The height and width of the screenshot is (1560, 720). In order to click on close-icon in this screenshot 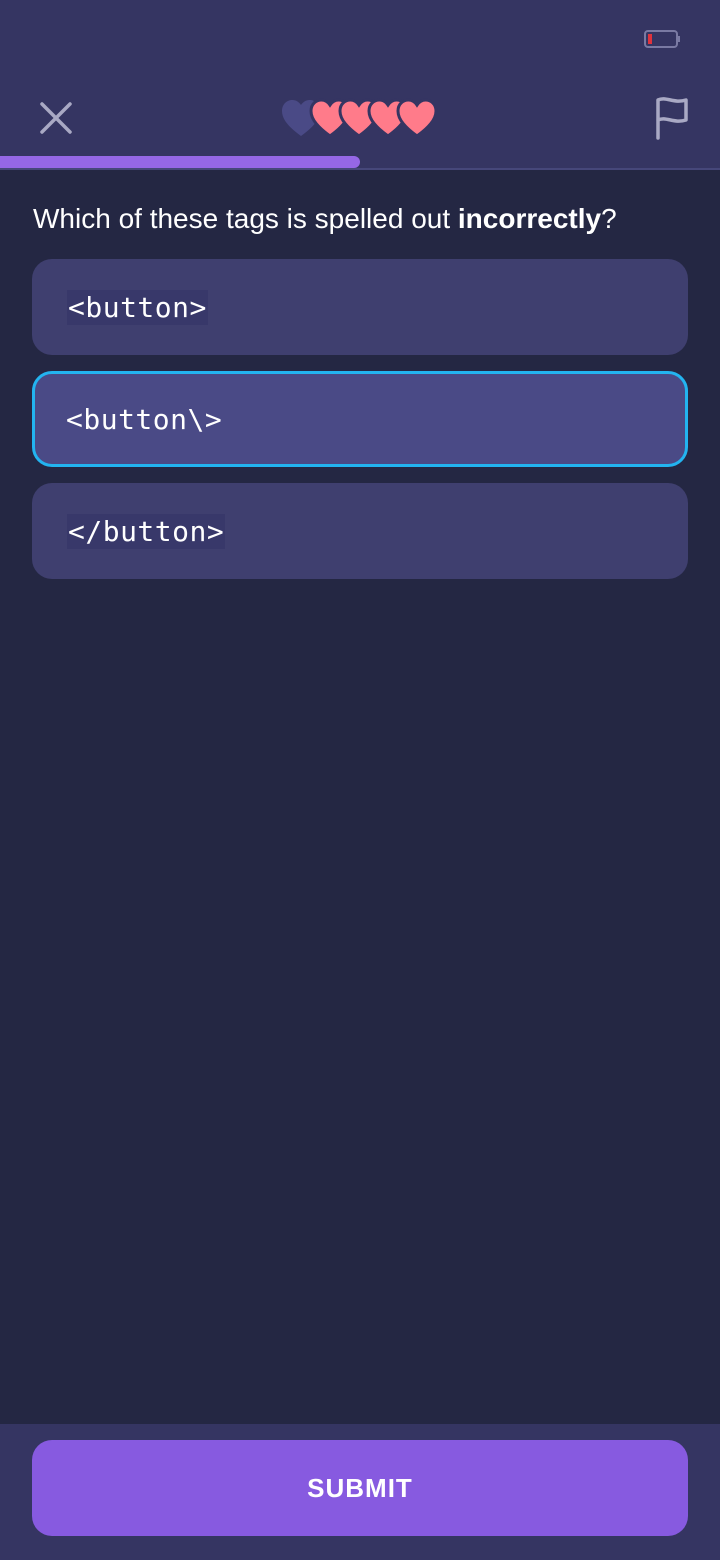, I will do `click(56, 118)`.